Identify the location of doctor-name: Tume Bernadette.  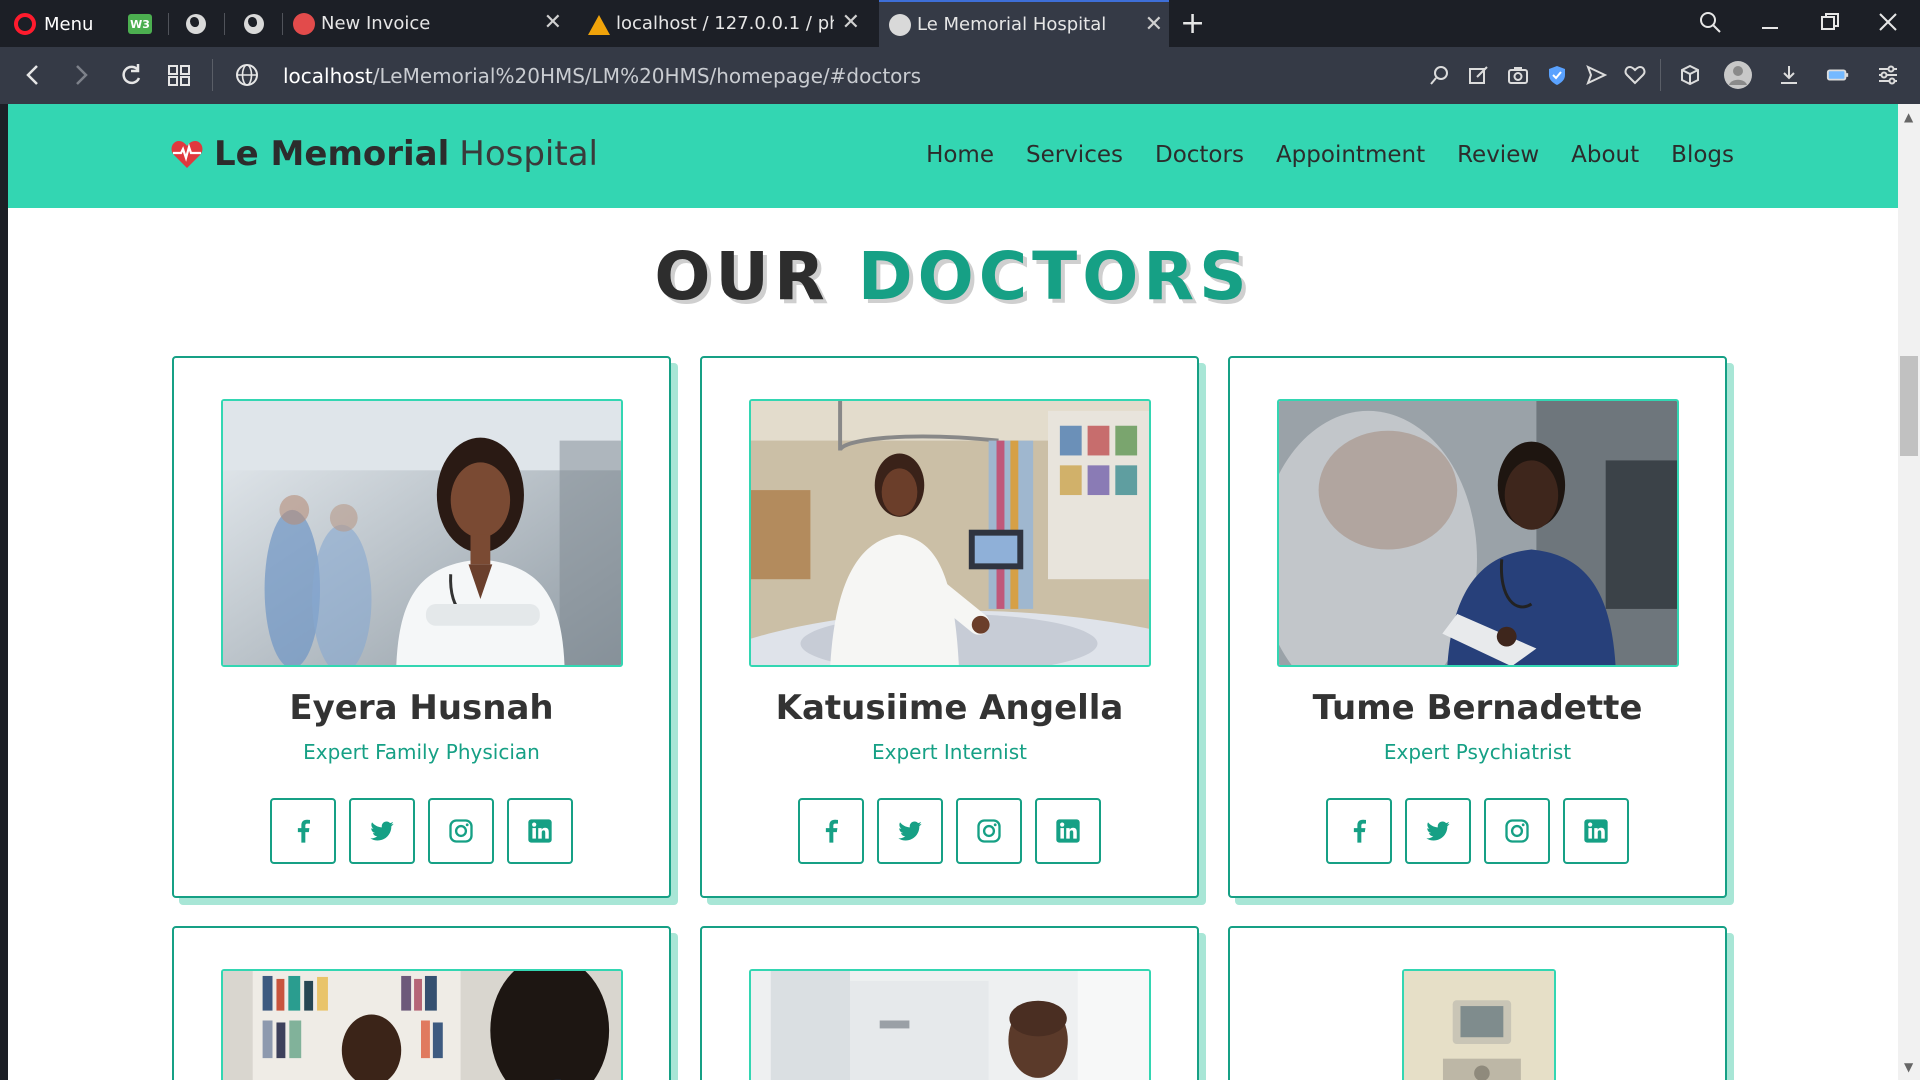
(1477, 708).